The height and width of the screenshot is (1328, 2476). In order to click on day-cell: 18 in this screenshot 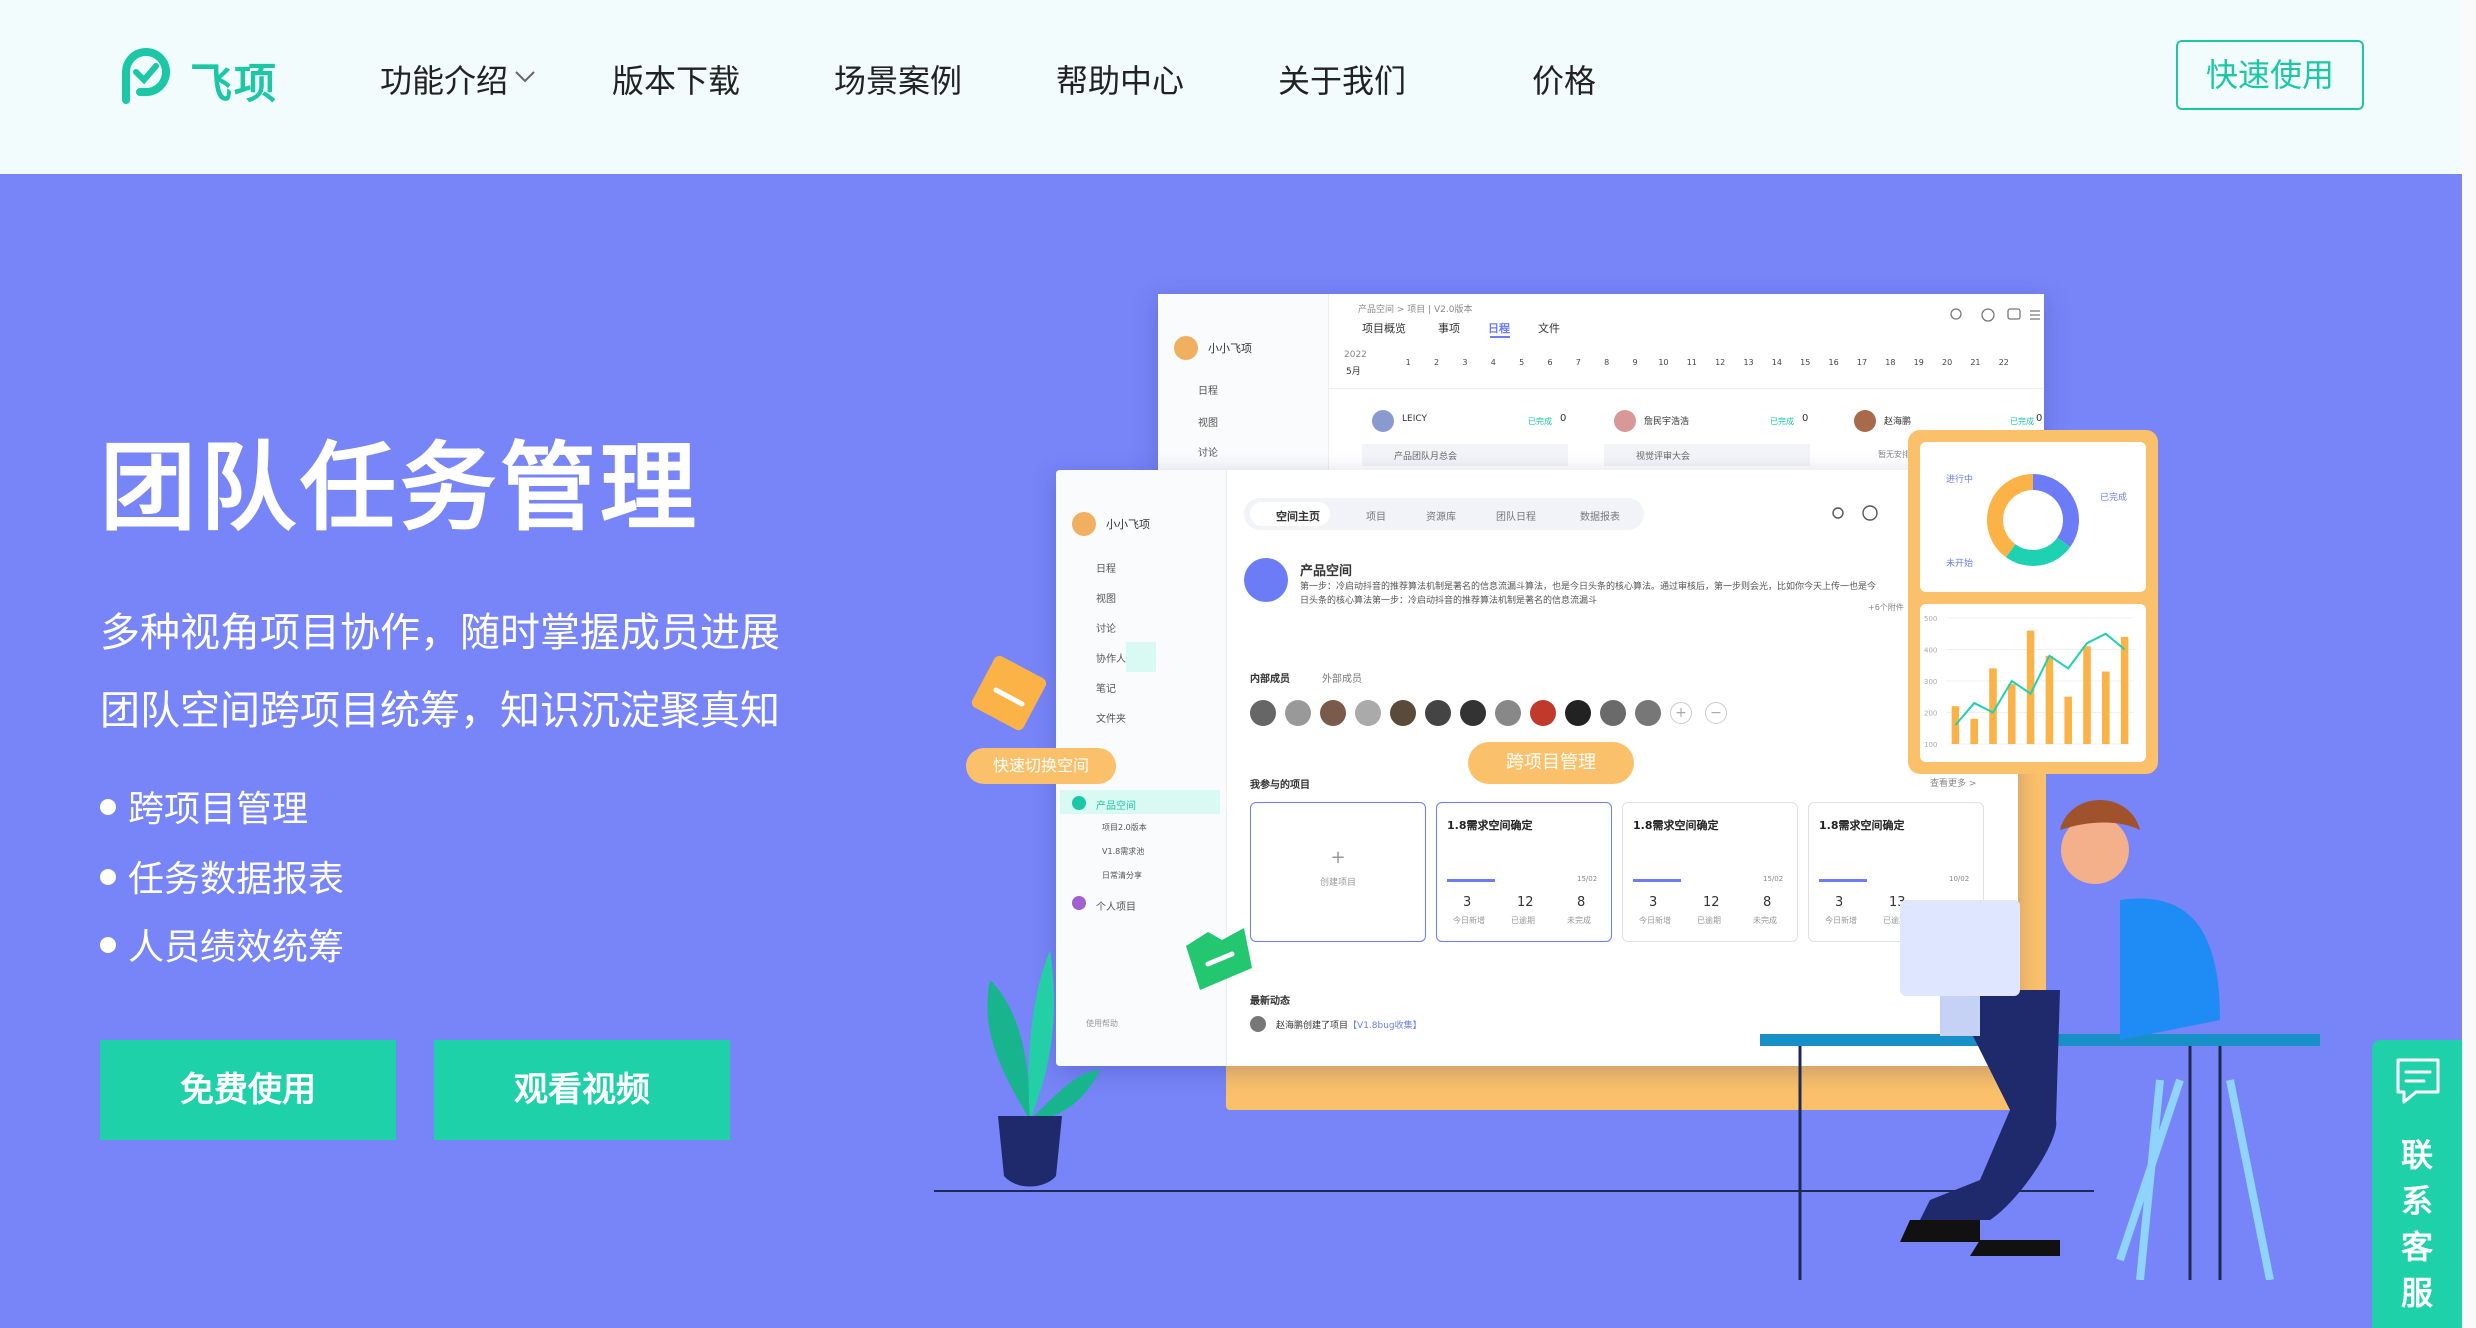, I will do `click(1890, 362)`.